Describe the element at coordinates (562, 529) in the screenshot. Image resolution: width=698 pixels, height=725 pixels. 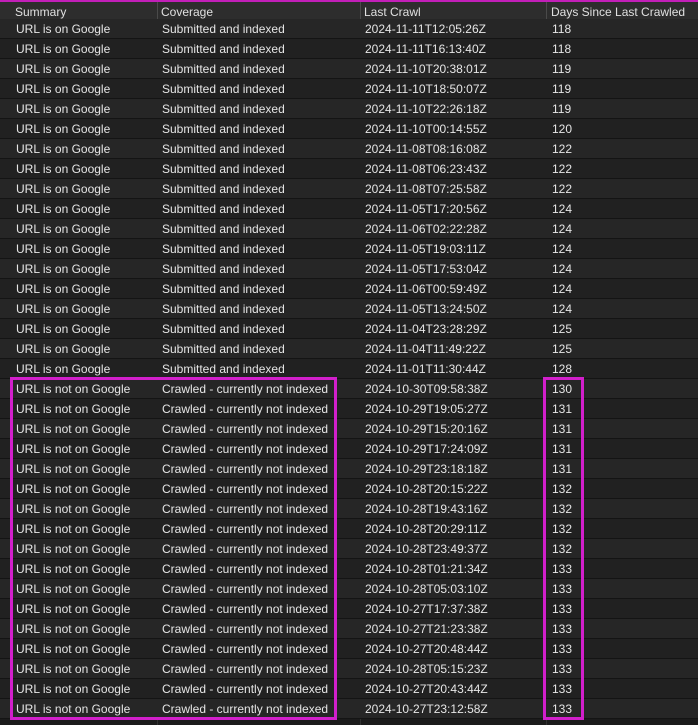
I see `cell-days-since-crawled: 132` at that location.